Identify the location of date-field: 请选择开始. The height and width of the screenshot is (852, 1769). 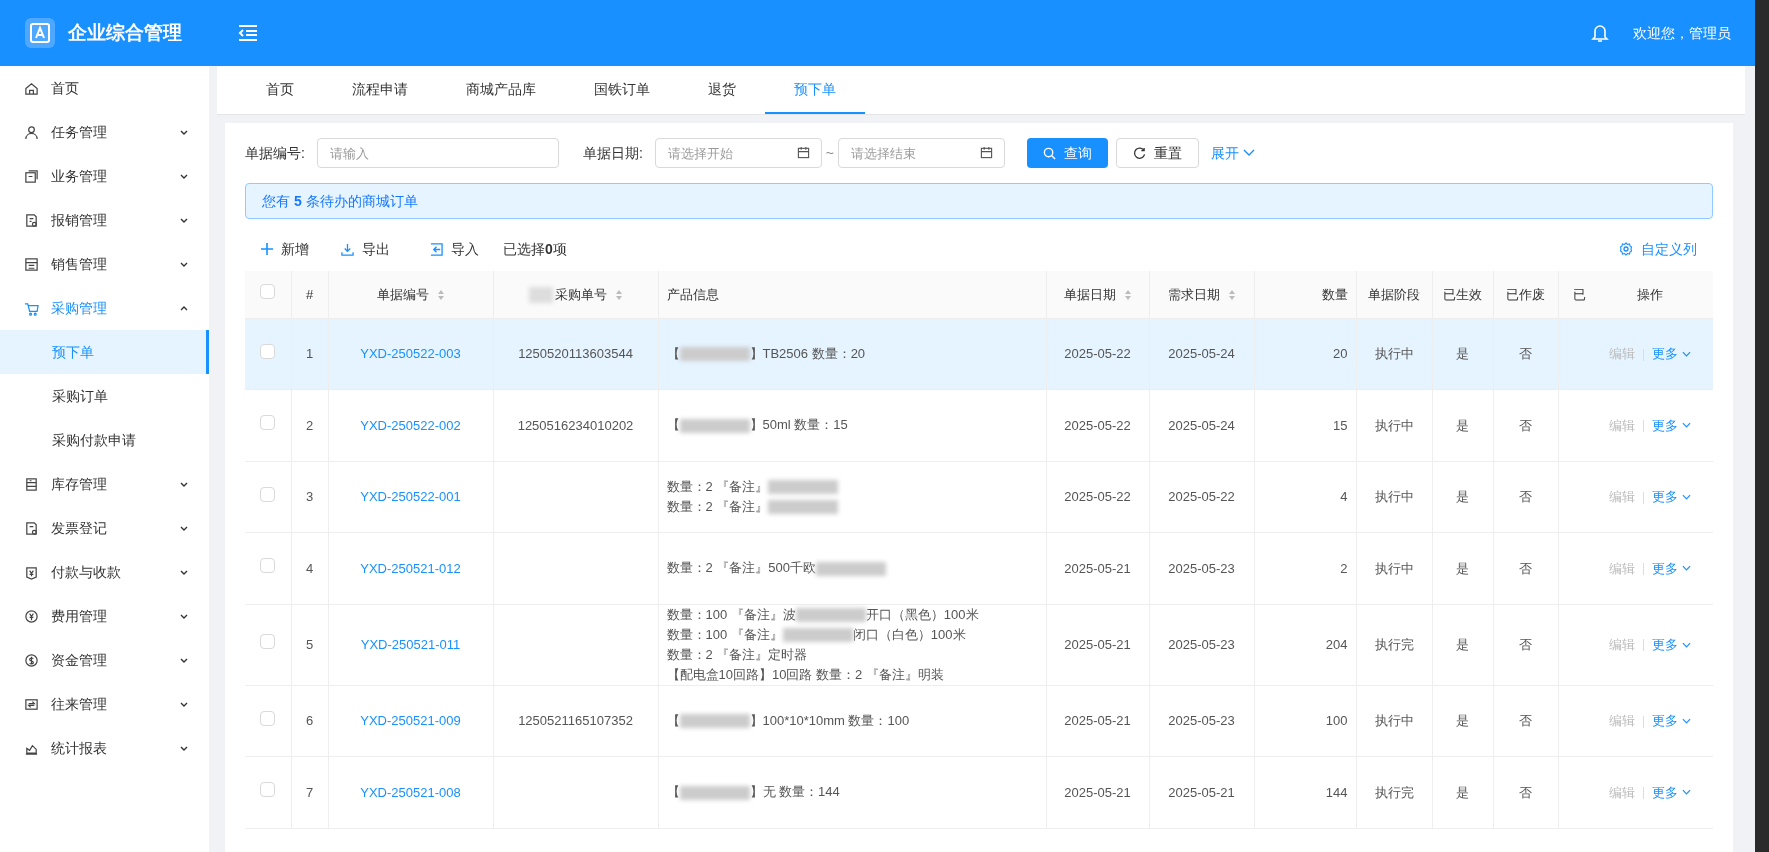
(738, 153).